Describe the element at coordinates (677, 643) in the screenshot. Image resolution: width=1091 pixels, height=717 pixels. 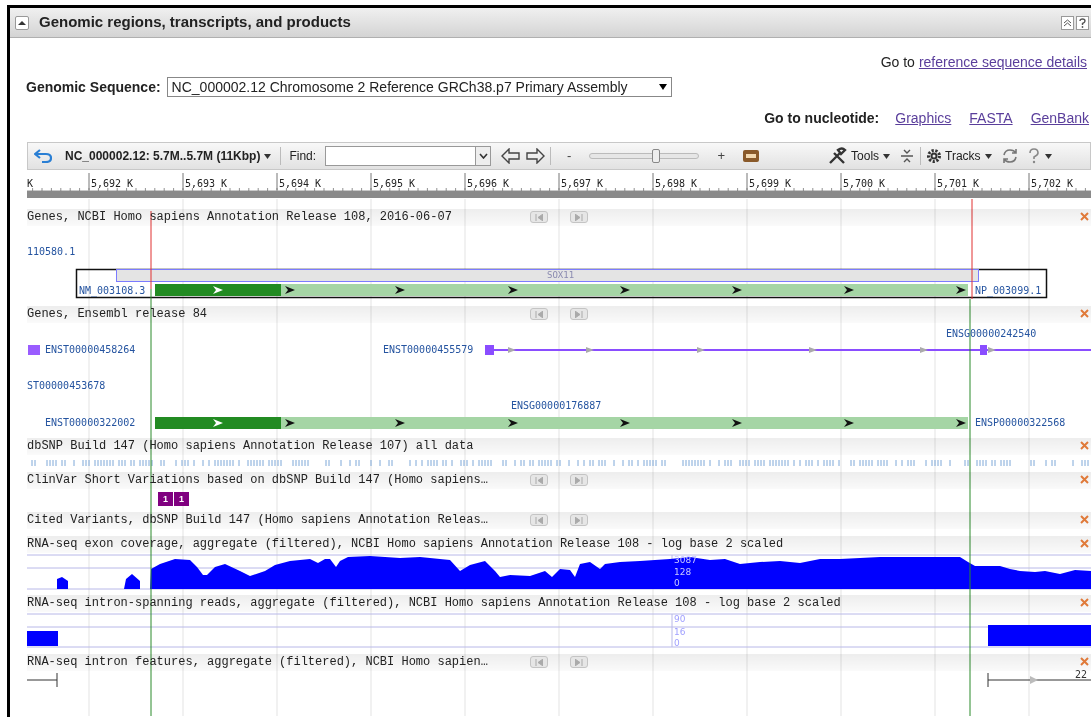
I see `axis-label: 0` at that location.